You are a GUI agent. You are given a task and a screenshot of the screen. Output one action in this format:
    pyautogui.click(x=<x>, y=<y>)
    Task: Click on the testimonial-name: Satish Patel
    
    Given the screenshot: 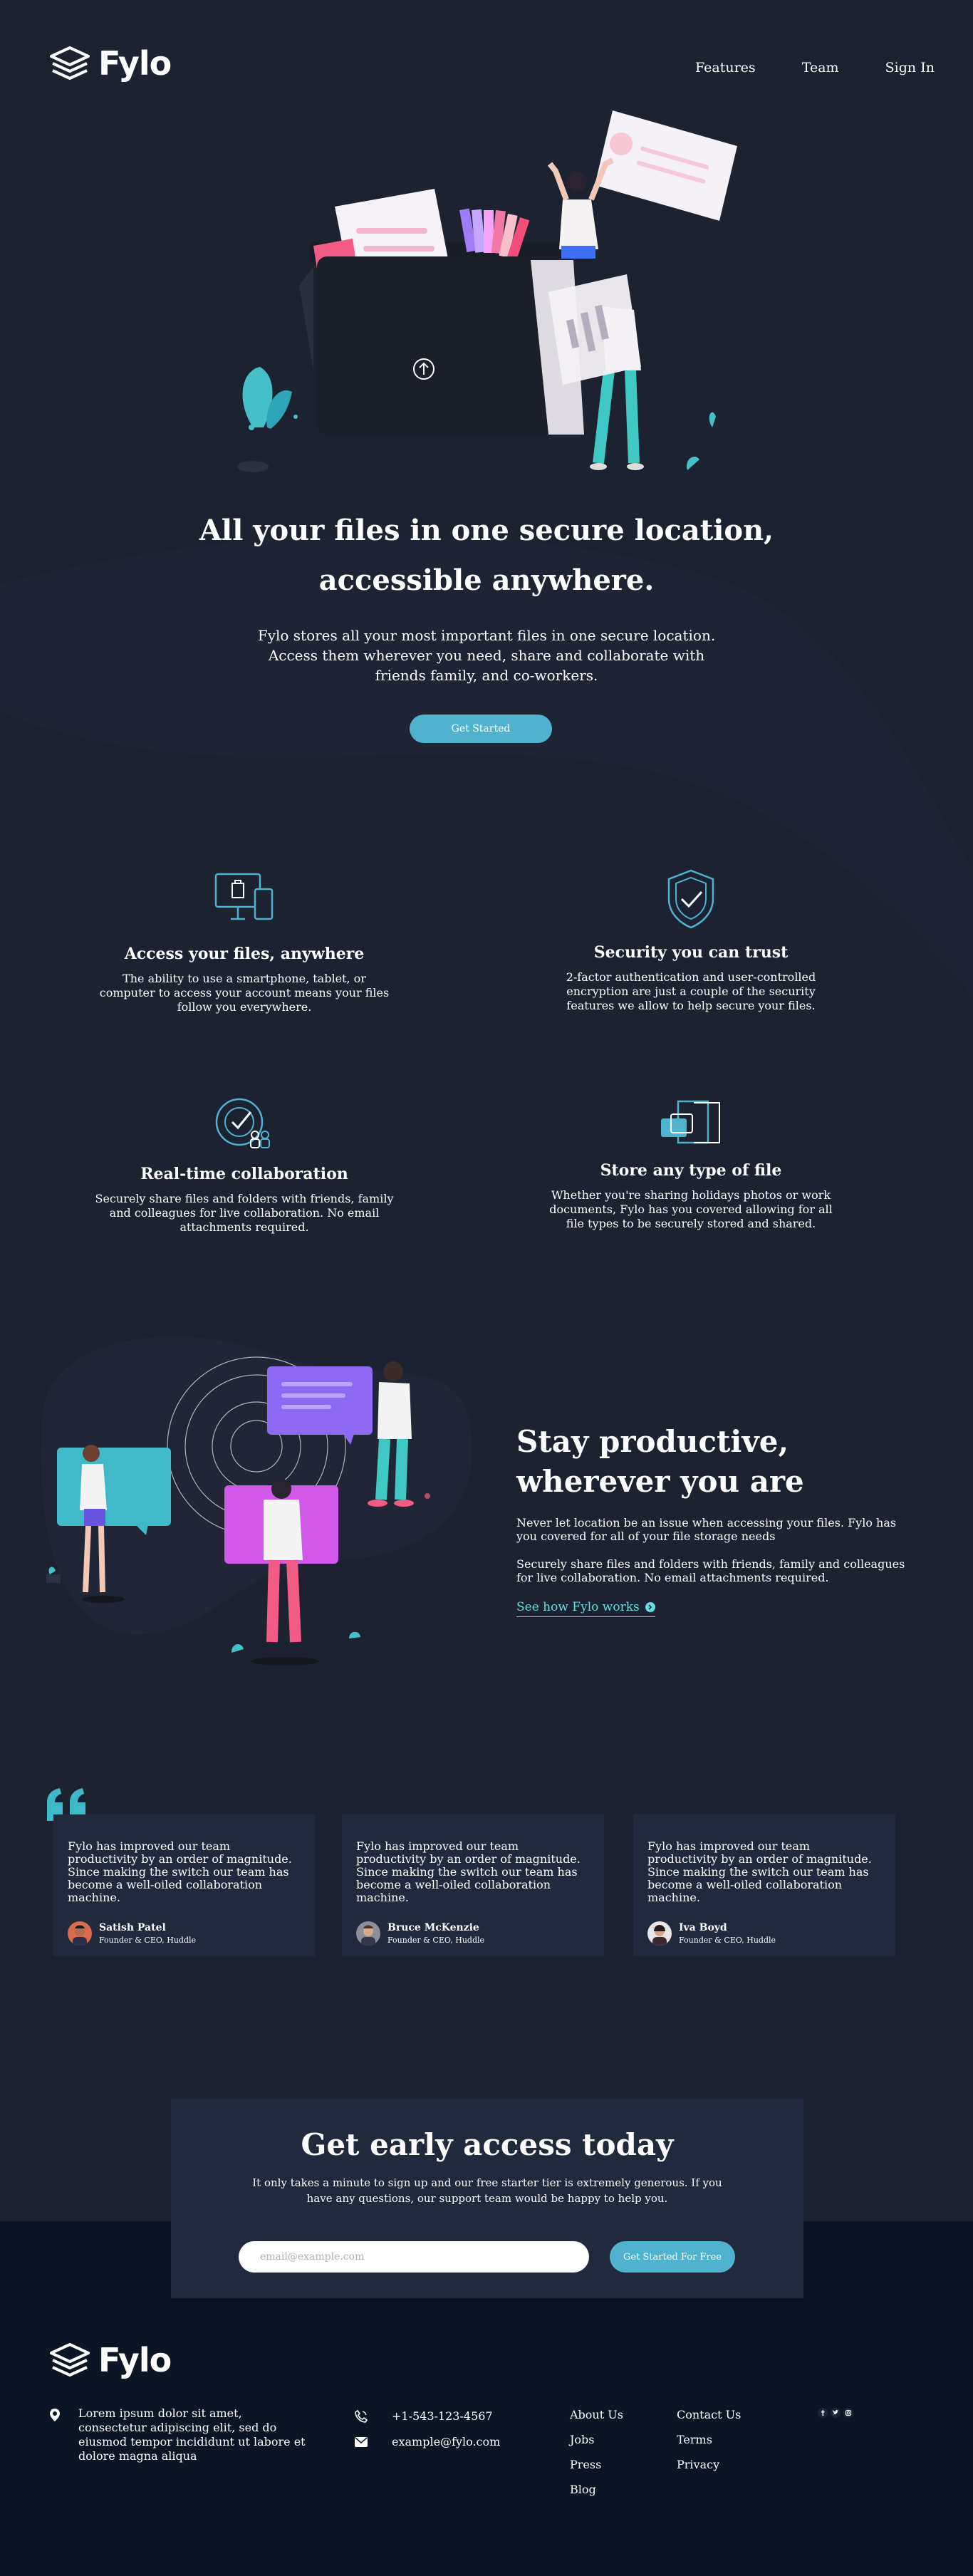 What is the action you would take?
    pyautogui.click(x=132, y=1927)
    